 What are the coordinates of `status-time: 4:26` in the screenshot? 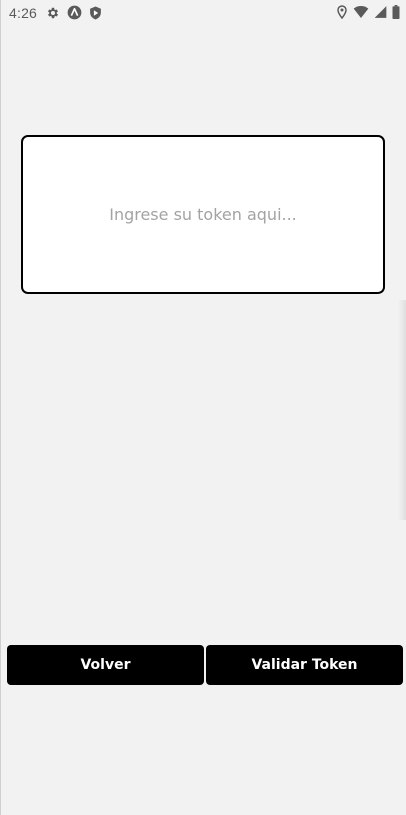 It's located at (23, 13).